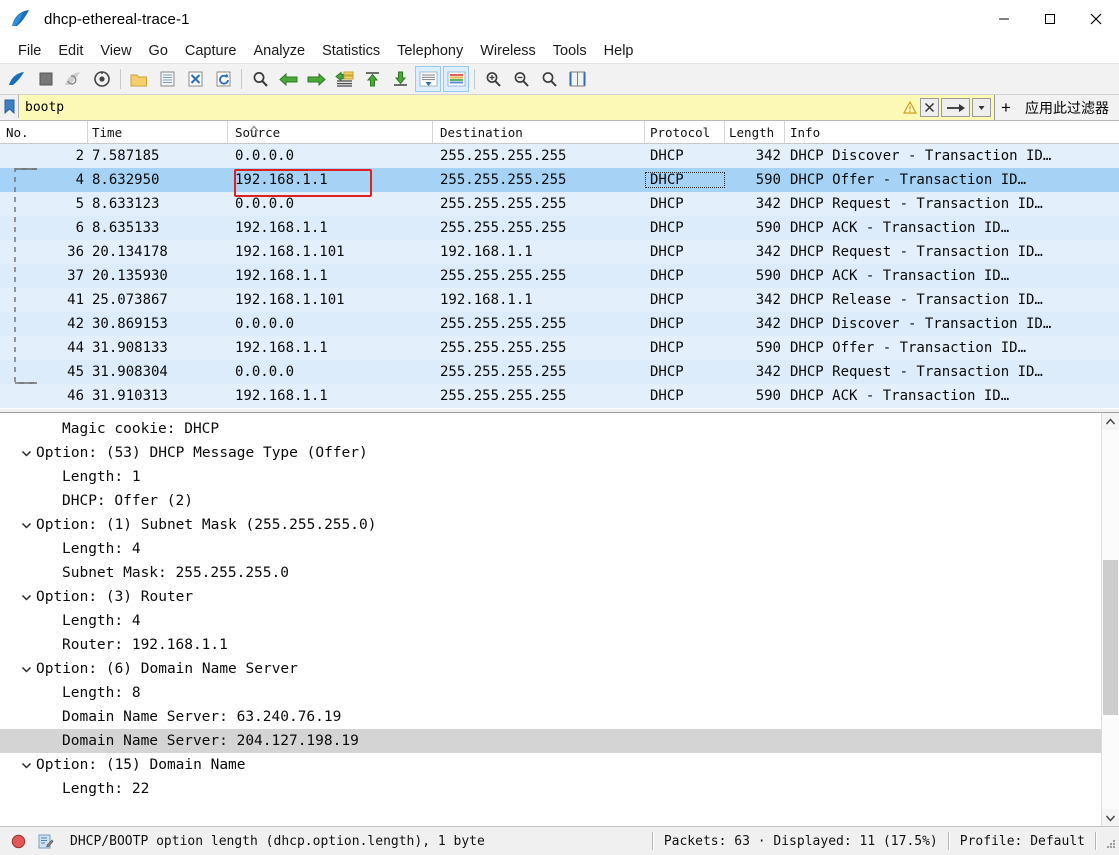  What do you see at coordinates (139, 79) in the screenshot?
I see `open-file-icon` at bounding box center [139, 79].